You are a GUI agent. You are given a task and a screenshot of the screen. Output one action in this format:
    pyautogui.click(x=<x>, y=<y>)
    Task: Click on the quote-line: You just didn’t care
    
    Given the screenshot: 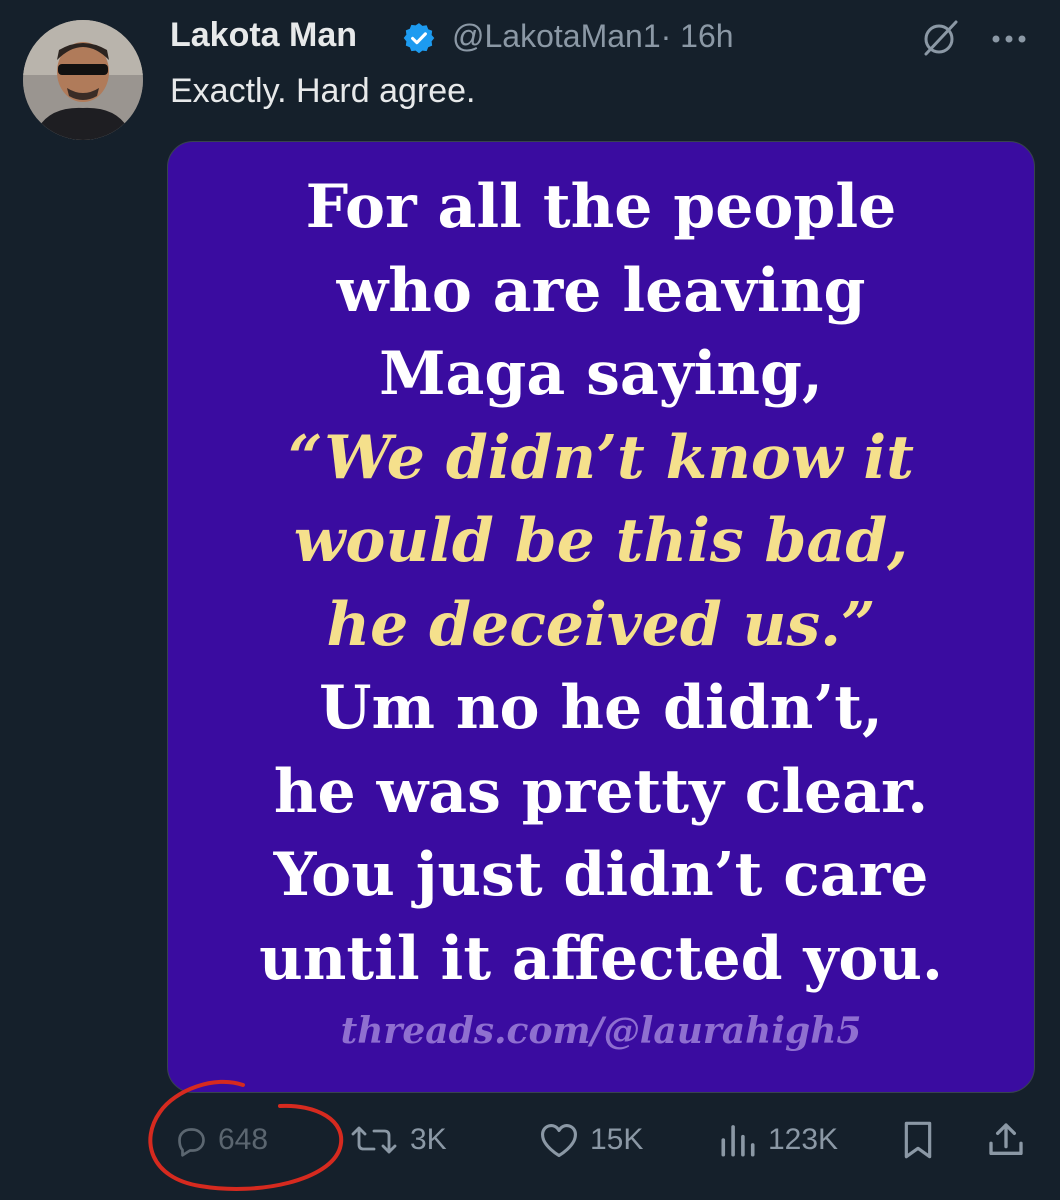 What is the action you would take?
    pyautogui.click(x=601, y=875)
    